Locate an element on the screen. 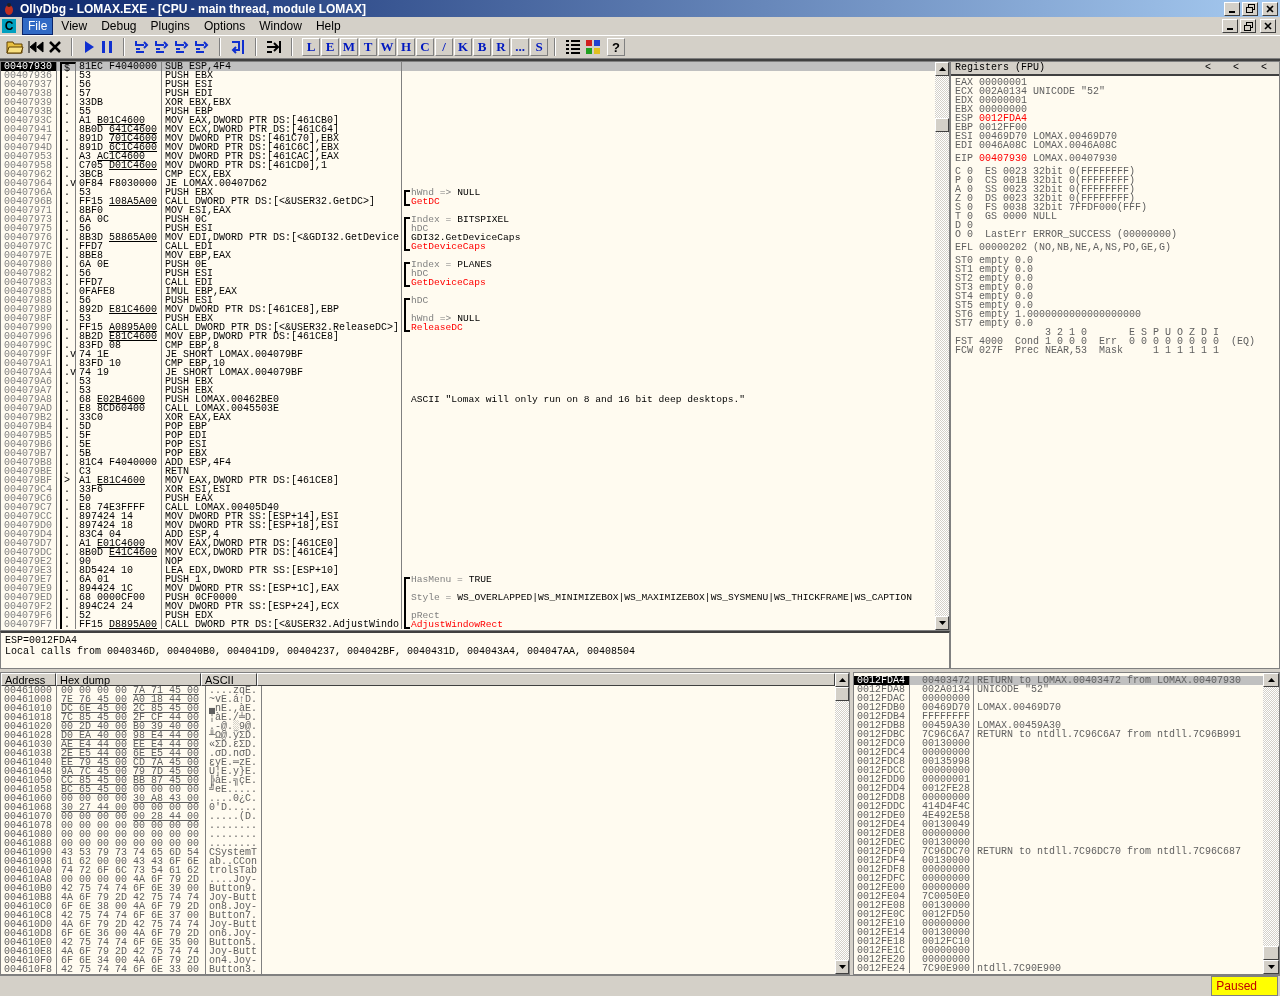 The image size is (1280, 996). disassembly-row: 004079ED . 68 0000CF00 PUSH 0CF0000 Style = WS_OVERLAPPED|WS_MINIMIZEBOX|WS_MAXIMIZEBOX|WS_SYSMENU|WS_THICKFRAME|WS_CAPTION is located at coordinates (468, 597).